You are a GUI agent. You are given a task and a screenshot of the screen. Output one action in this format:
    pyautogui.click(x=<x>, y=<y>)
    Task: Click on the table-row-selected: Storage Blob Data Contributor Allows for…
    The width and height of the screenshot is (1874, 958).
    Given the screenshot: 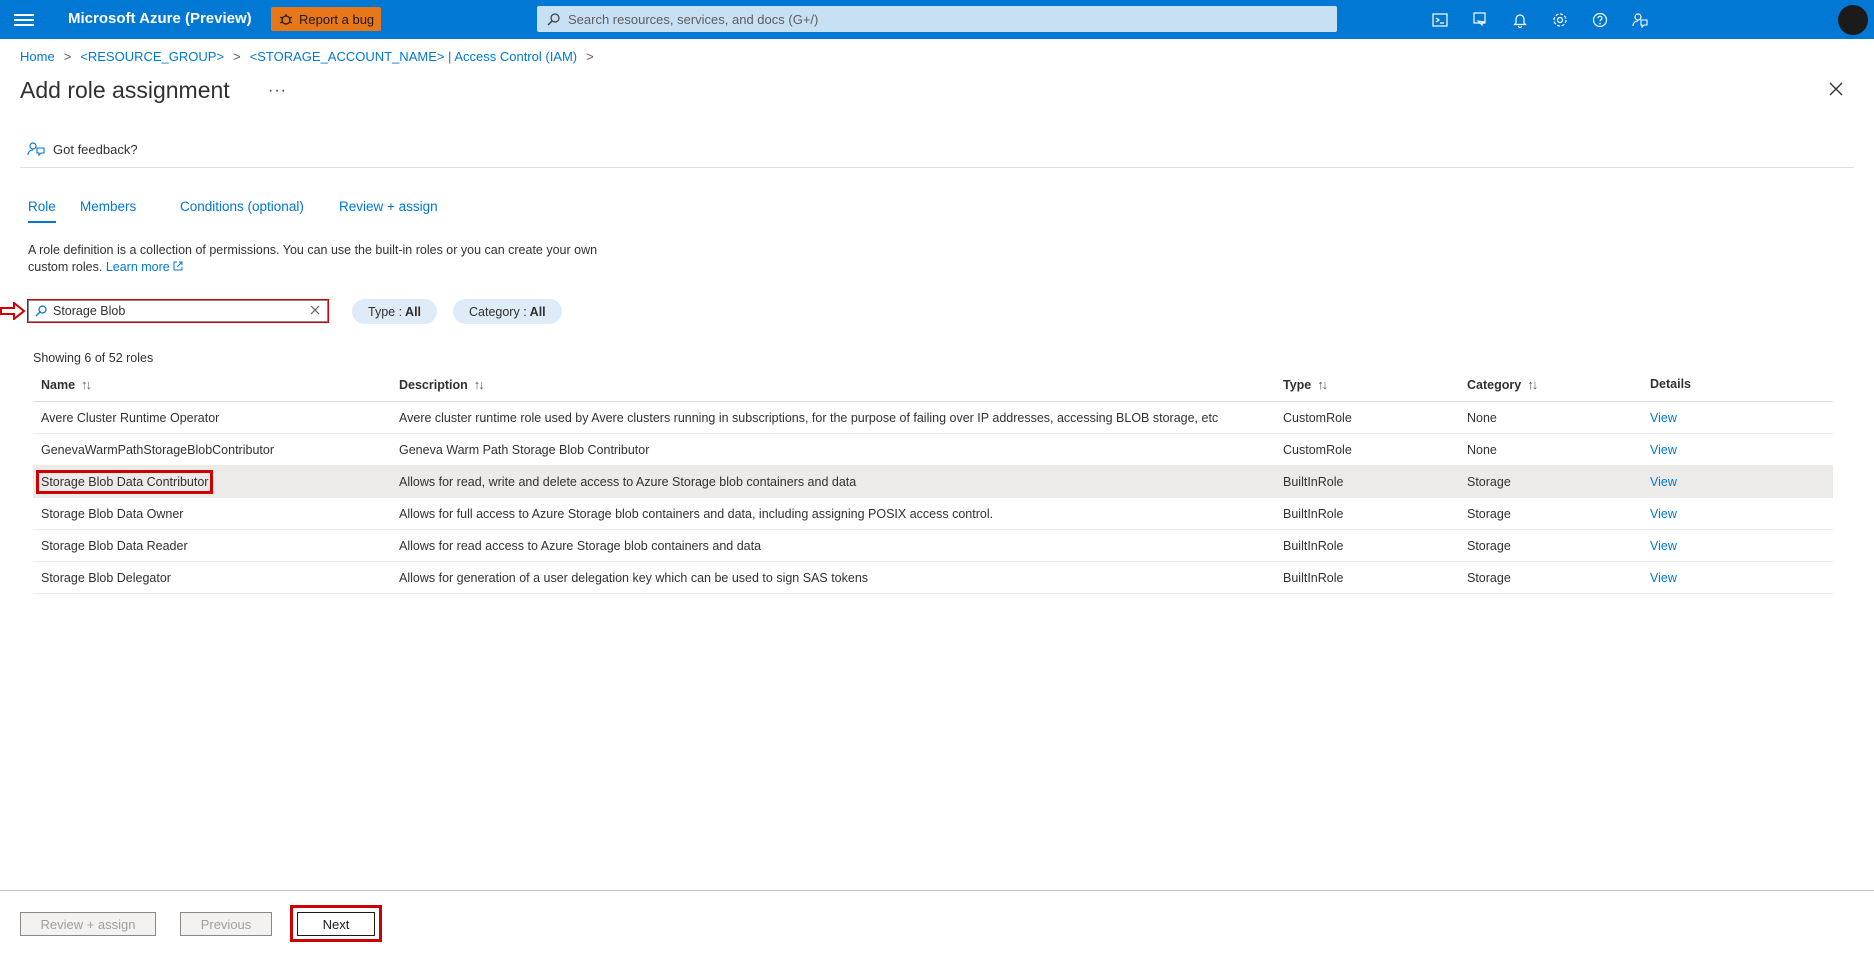 What is the action you would take?
    pyautogui.click(x=933, y=482)
    